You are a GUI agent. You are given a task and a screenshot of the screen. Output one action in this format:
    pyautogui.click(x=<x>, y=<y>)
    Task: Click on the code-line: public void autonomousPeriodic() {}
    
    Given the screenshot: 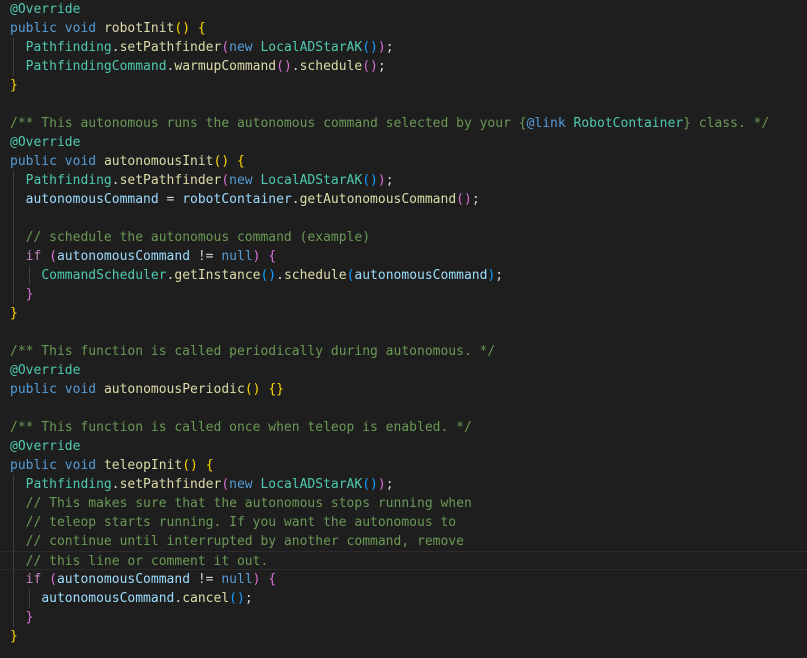 What is the action you would take?
    pyautogui.click(x=403, y=389)
    